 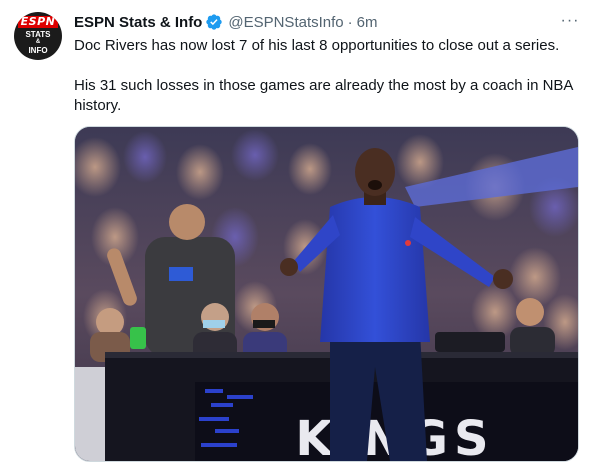 I want to click on verified-badge-icon, so click(x=214, y=22).